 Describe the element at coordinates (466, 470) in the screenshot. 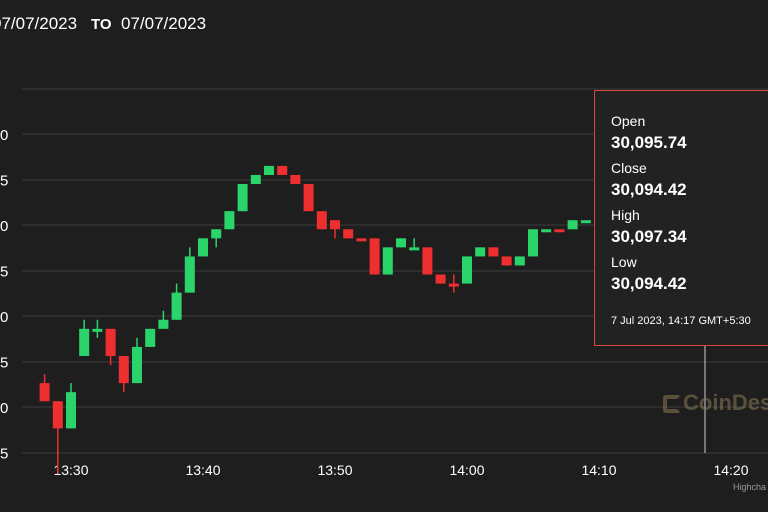

I see `x-tick-label: 14:00` at that location.